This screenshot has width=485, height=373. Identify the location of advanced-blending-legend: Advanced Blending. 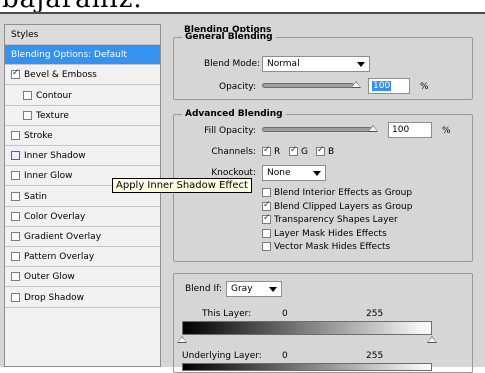
(234, 114).